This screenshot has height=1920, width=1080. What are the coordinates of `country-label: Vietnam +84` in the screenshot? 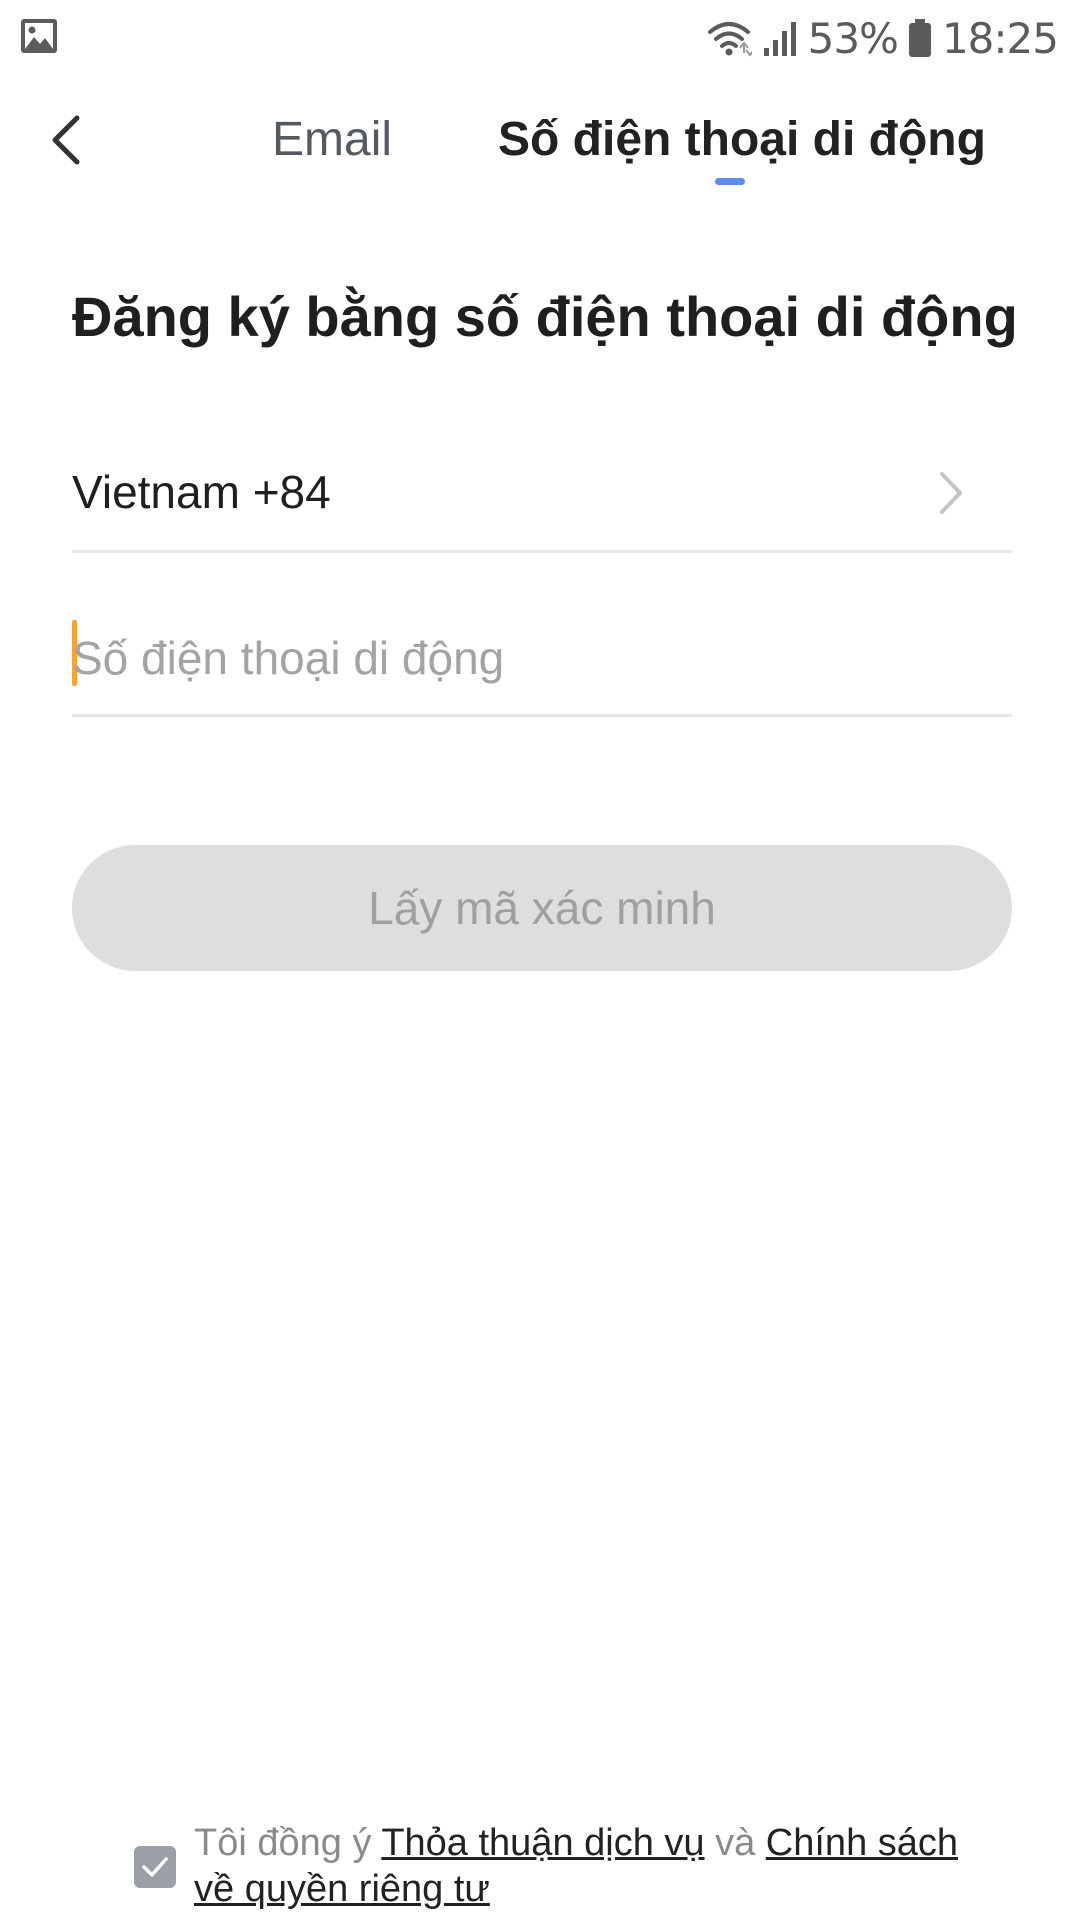 It's located at (201, 492).